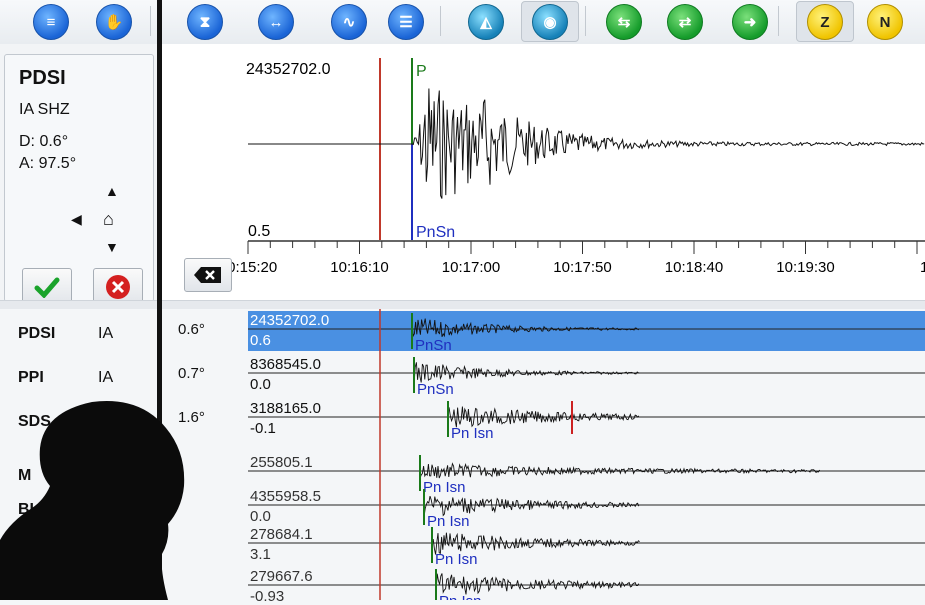  Describe the element at coordinates (285, 408) in the screenshot. I see `track-amplitude: 3188165.0` at that location.